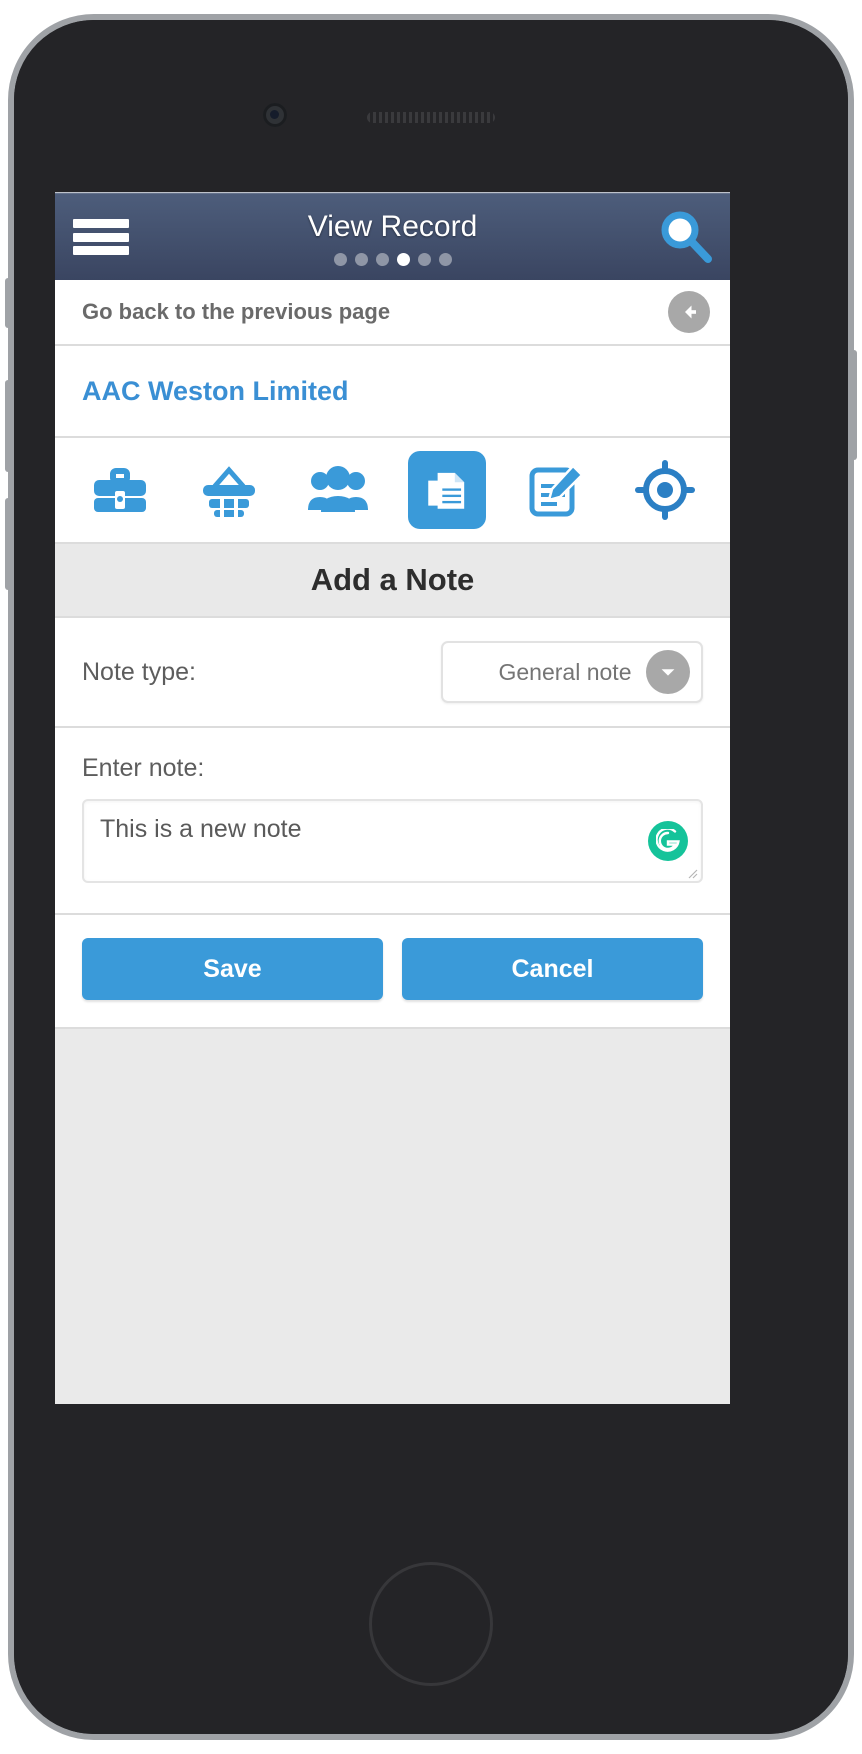  What do you see at coordinates (392, 673) in the screenshot?
I see `note-type-row: Note type: General note` at bounding box center [392, 673].